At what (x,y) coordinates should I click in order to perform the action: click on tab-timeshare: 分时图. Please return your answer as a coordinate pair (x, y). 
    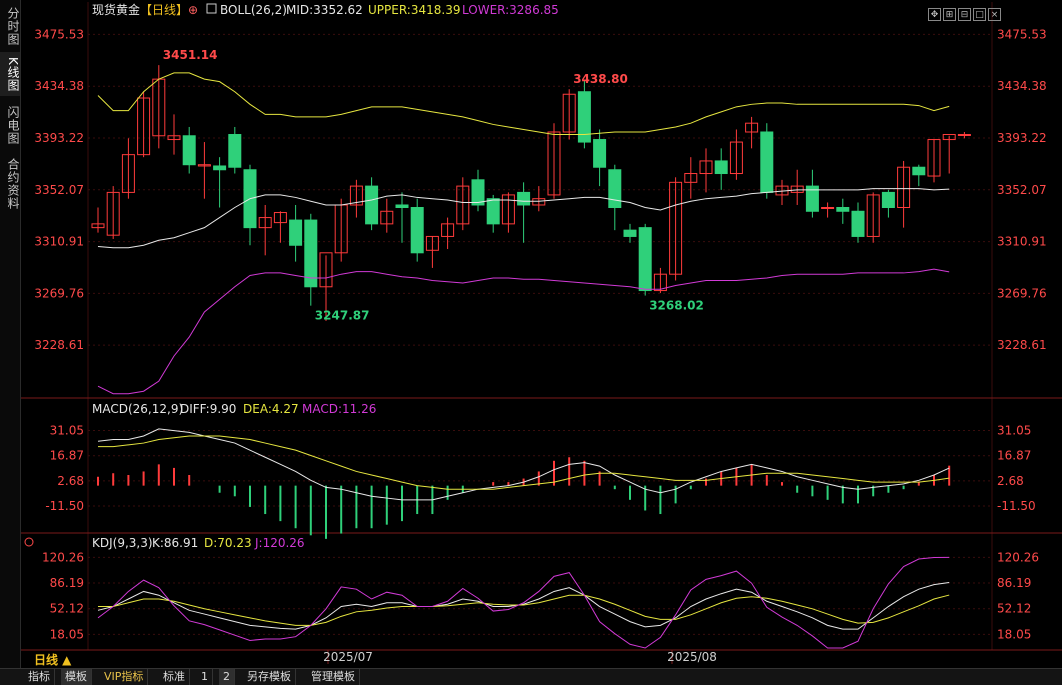
    Looking at the image, I should click on (10, 26).